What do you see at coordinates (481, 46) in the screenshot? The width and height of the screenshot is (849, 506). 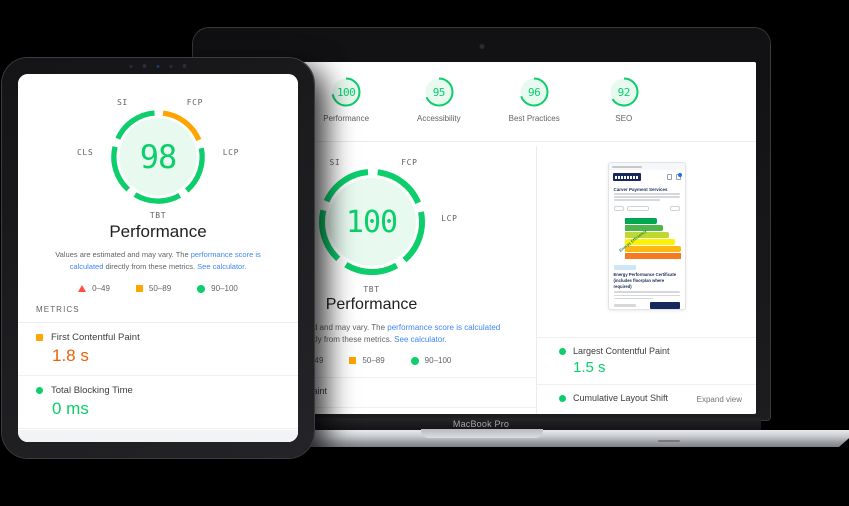 I see `laptop-camera-icon` at bounding box center [481, 46].